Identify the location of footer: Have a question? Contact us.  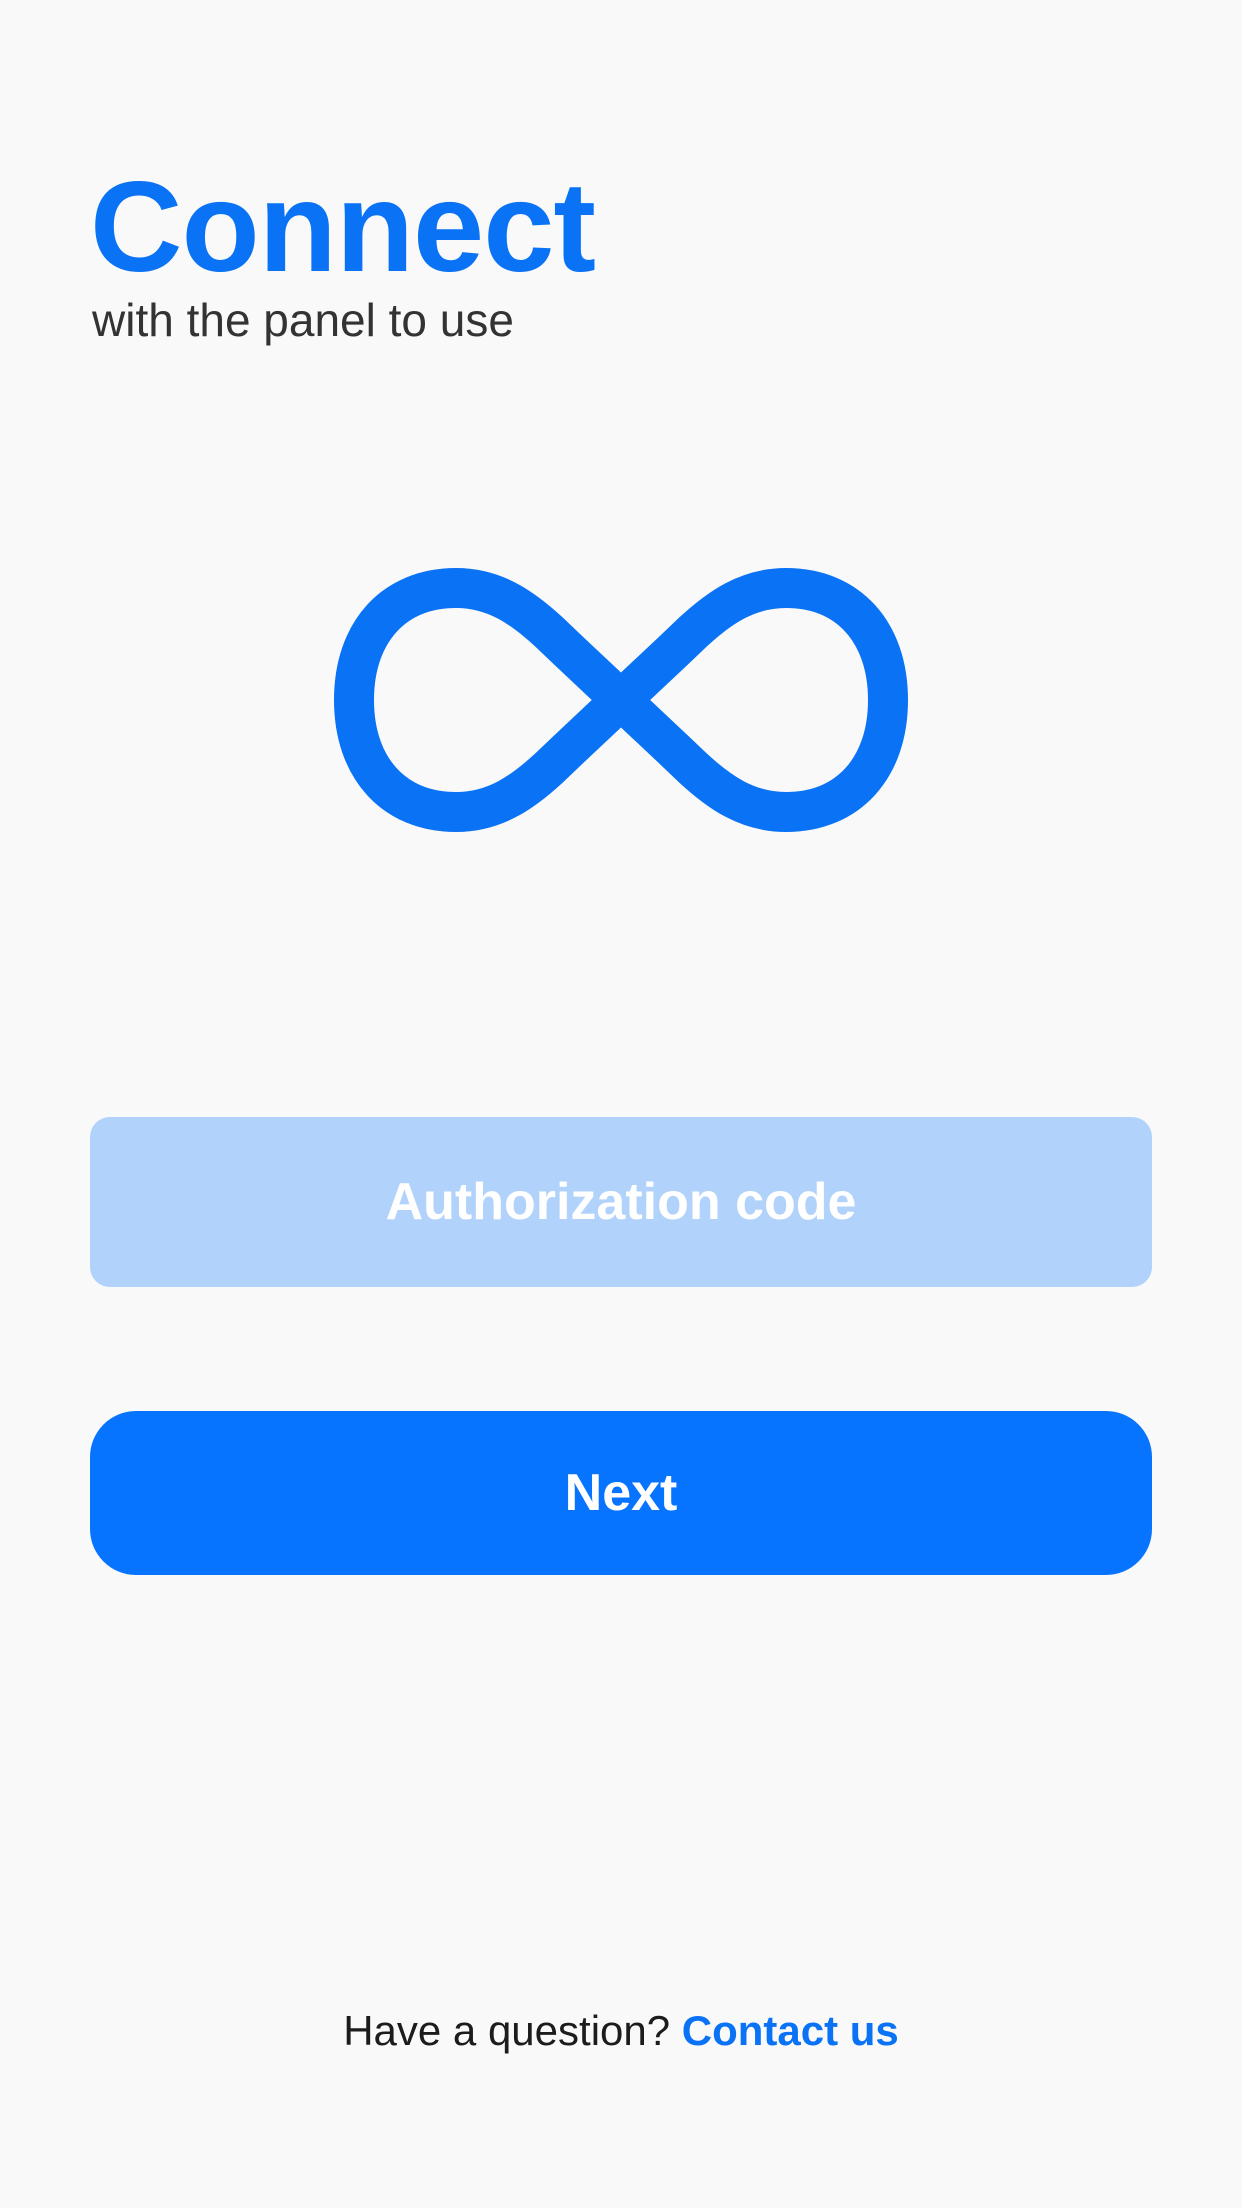
(621, 2031).